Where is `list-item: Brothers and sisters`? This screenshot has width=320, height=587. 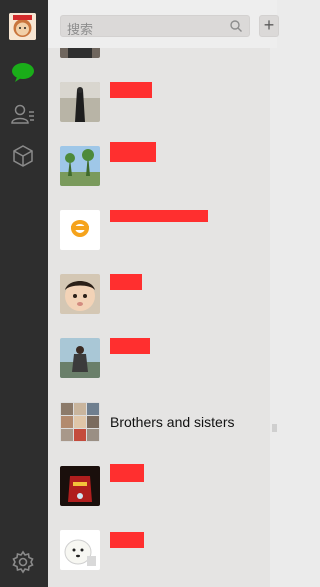 list-item: Brothers and sisters is located at coordinates (159, 422).